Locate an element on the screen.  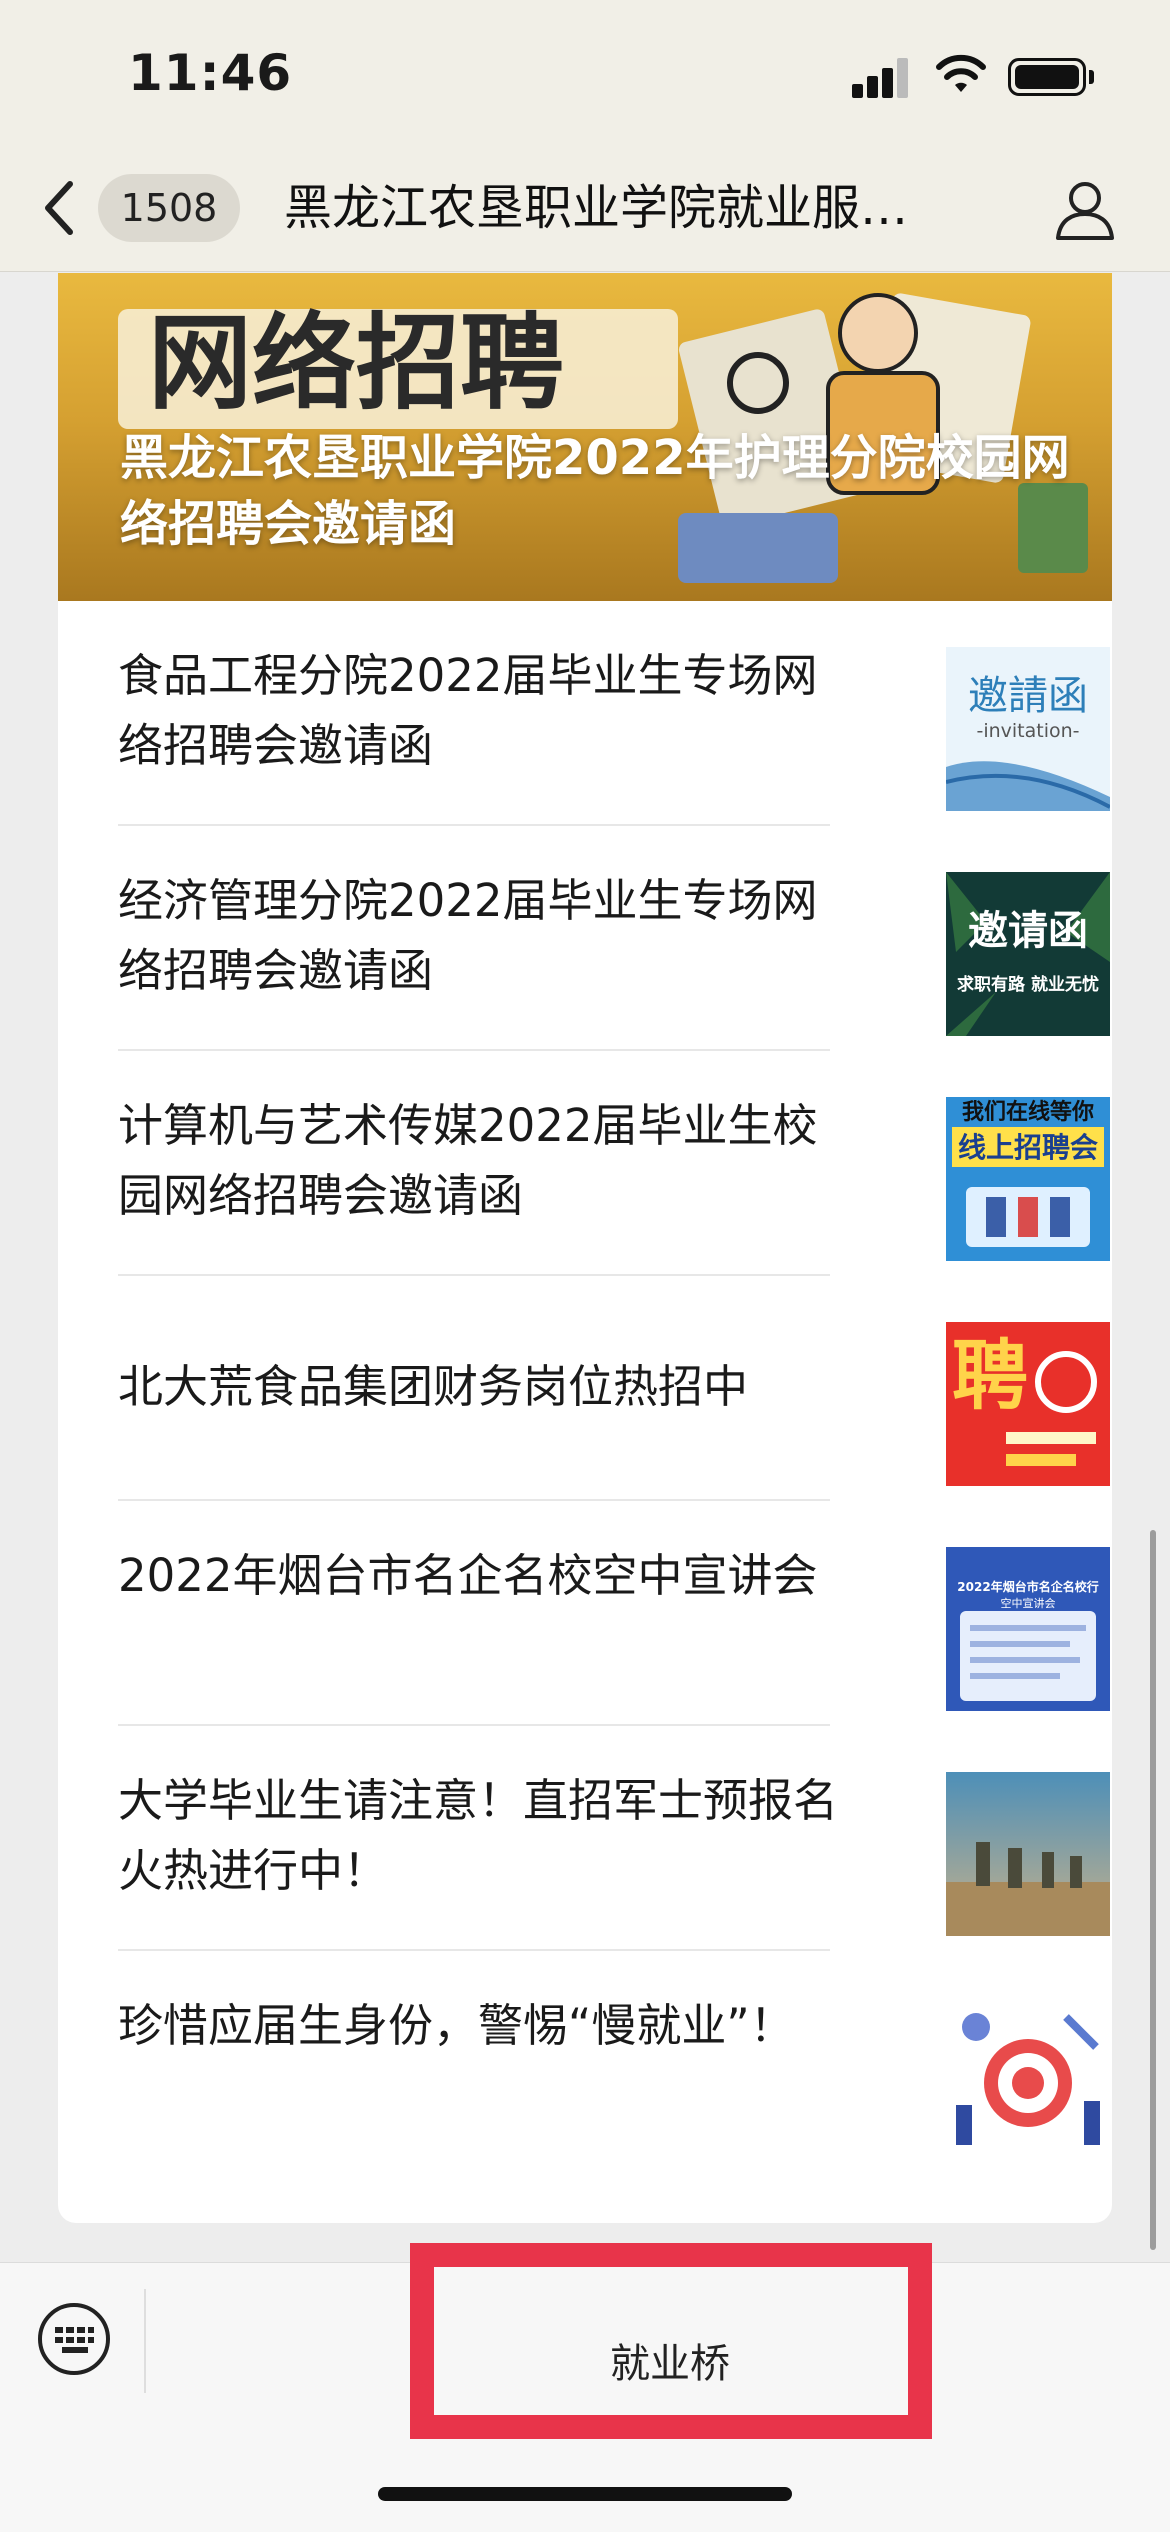
thumb-text: 2022年烟台市名企名校行 is located at coordinates (1027, 1586).